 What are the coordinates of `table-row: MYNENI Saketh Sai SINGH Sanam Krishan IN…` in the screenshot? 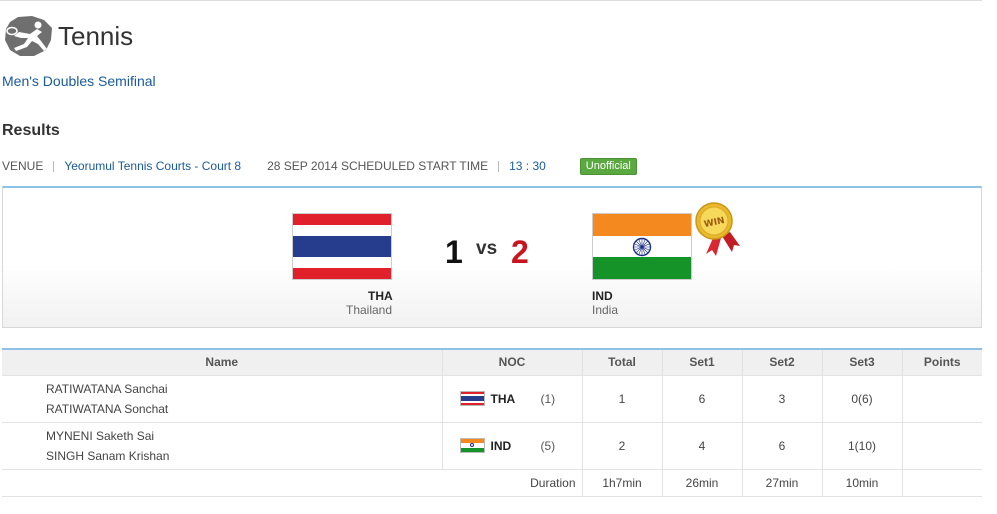 It's located at (492, 446).